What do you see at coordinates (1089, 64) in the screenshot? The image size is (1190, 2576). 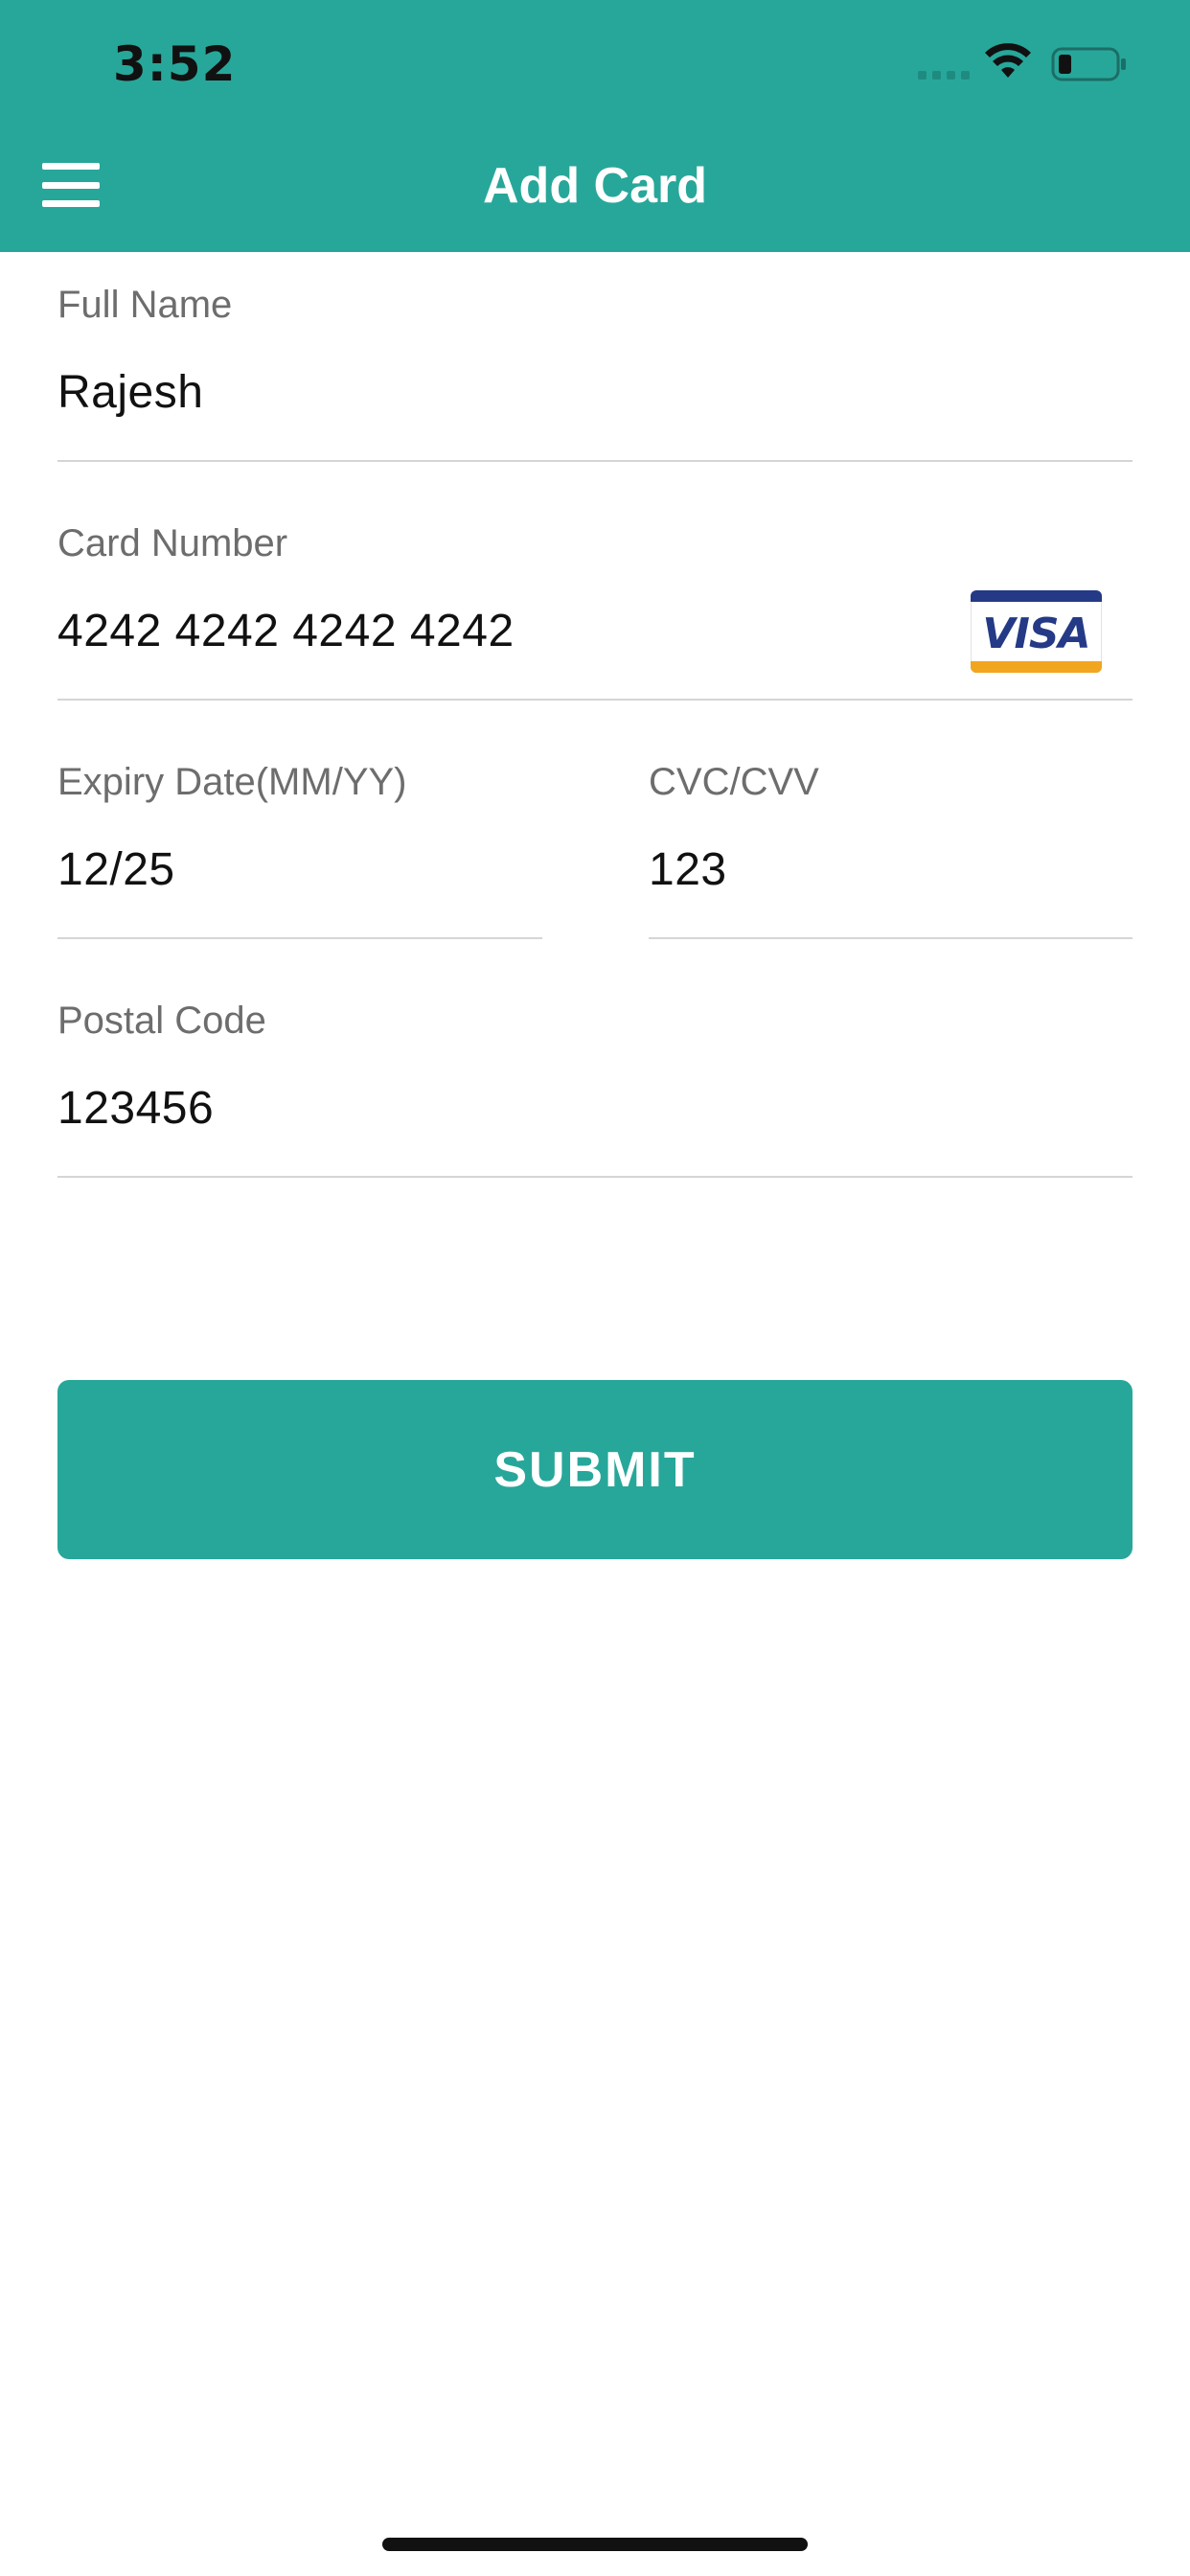 I see `battery-icon` at bounding box center [1089, 64].